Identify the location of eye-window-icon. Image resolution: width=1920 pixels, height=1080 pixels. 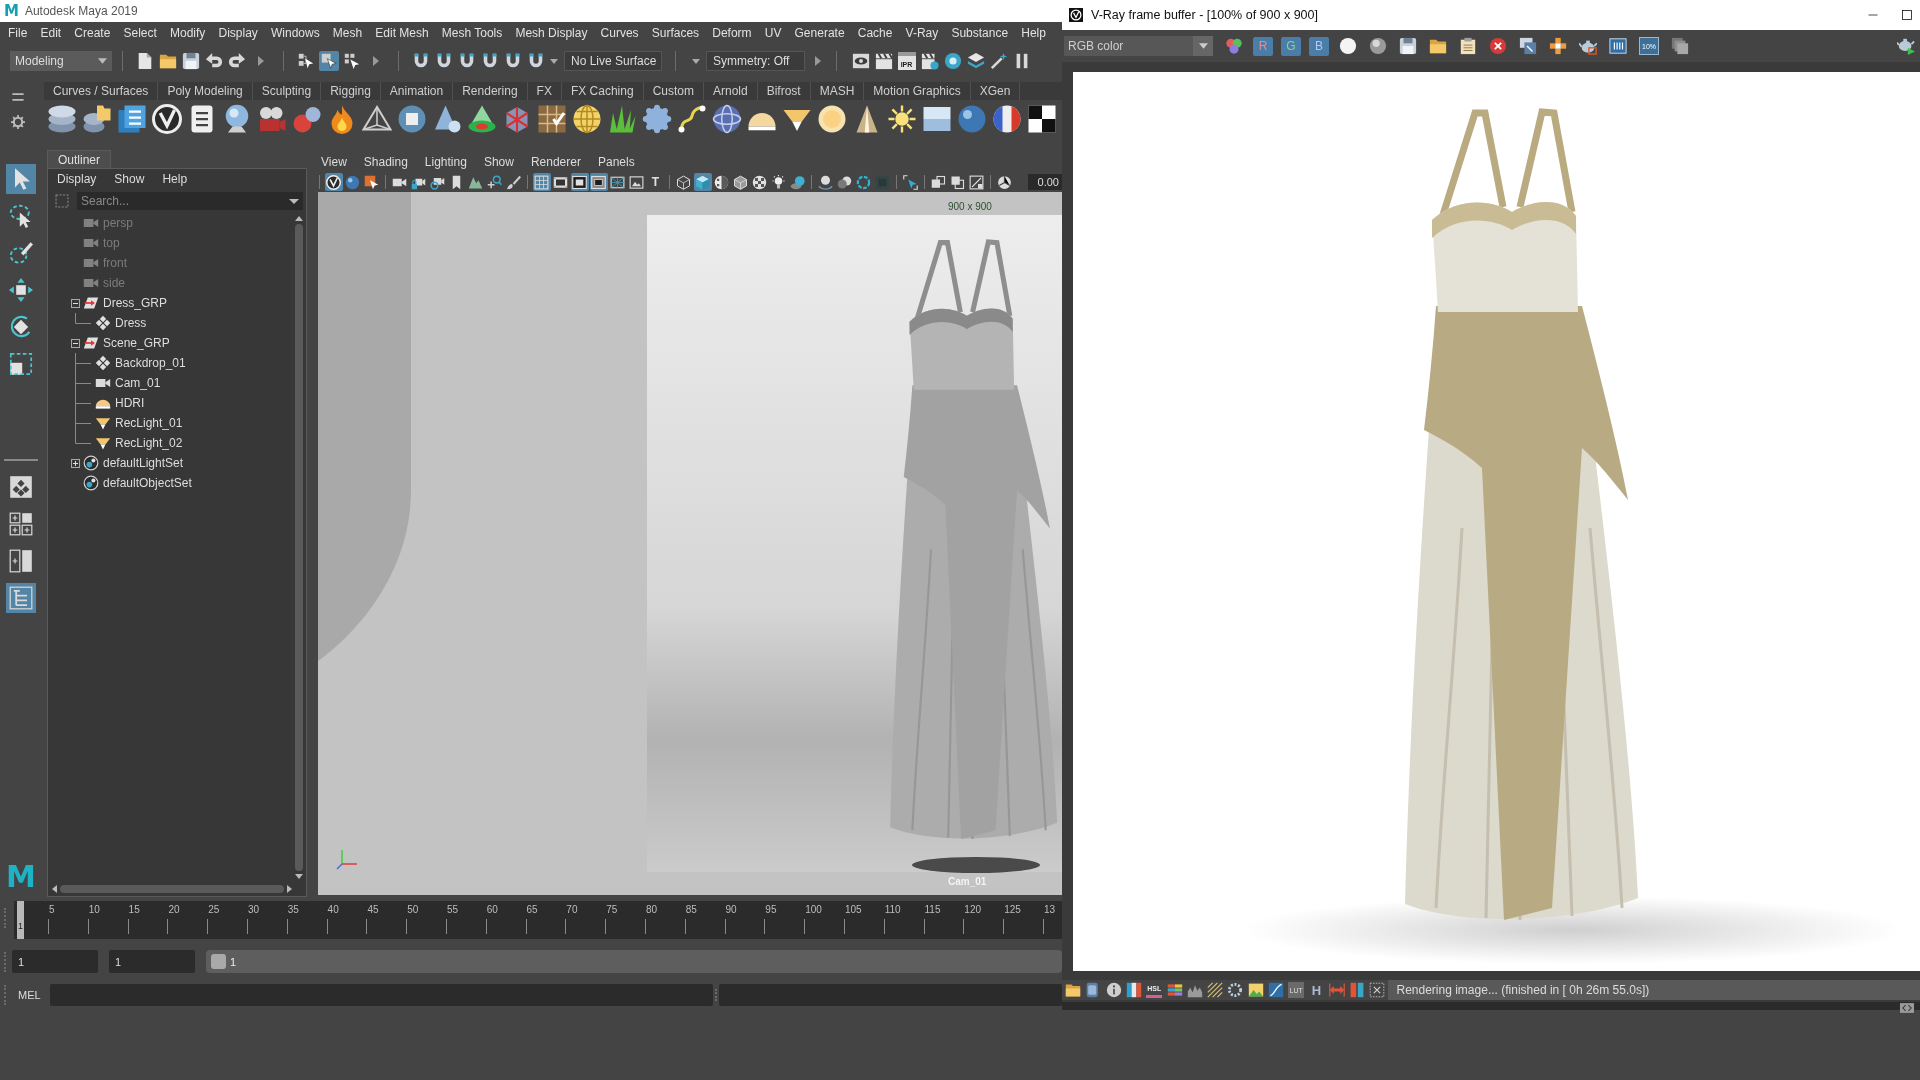
(860, 61).